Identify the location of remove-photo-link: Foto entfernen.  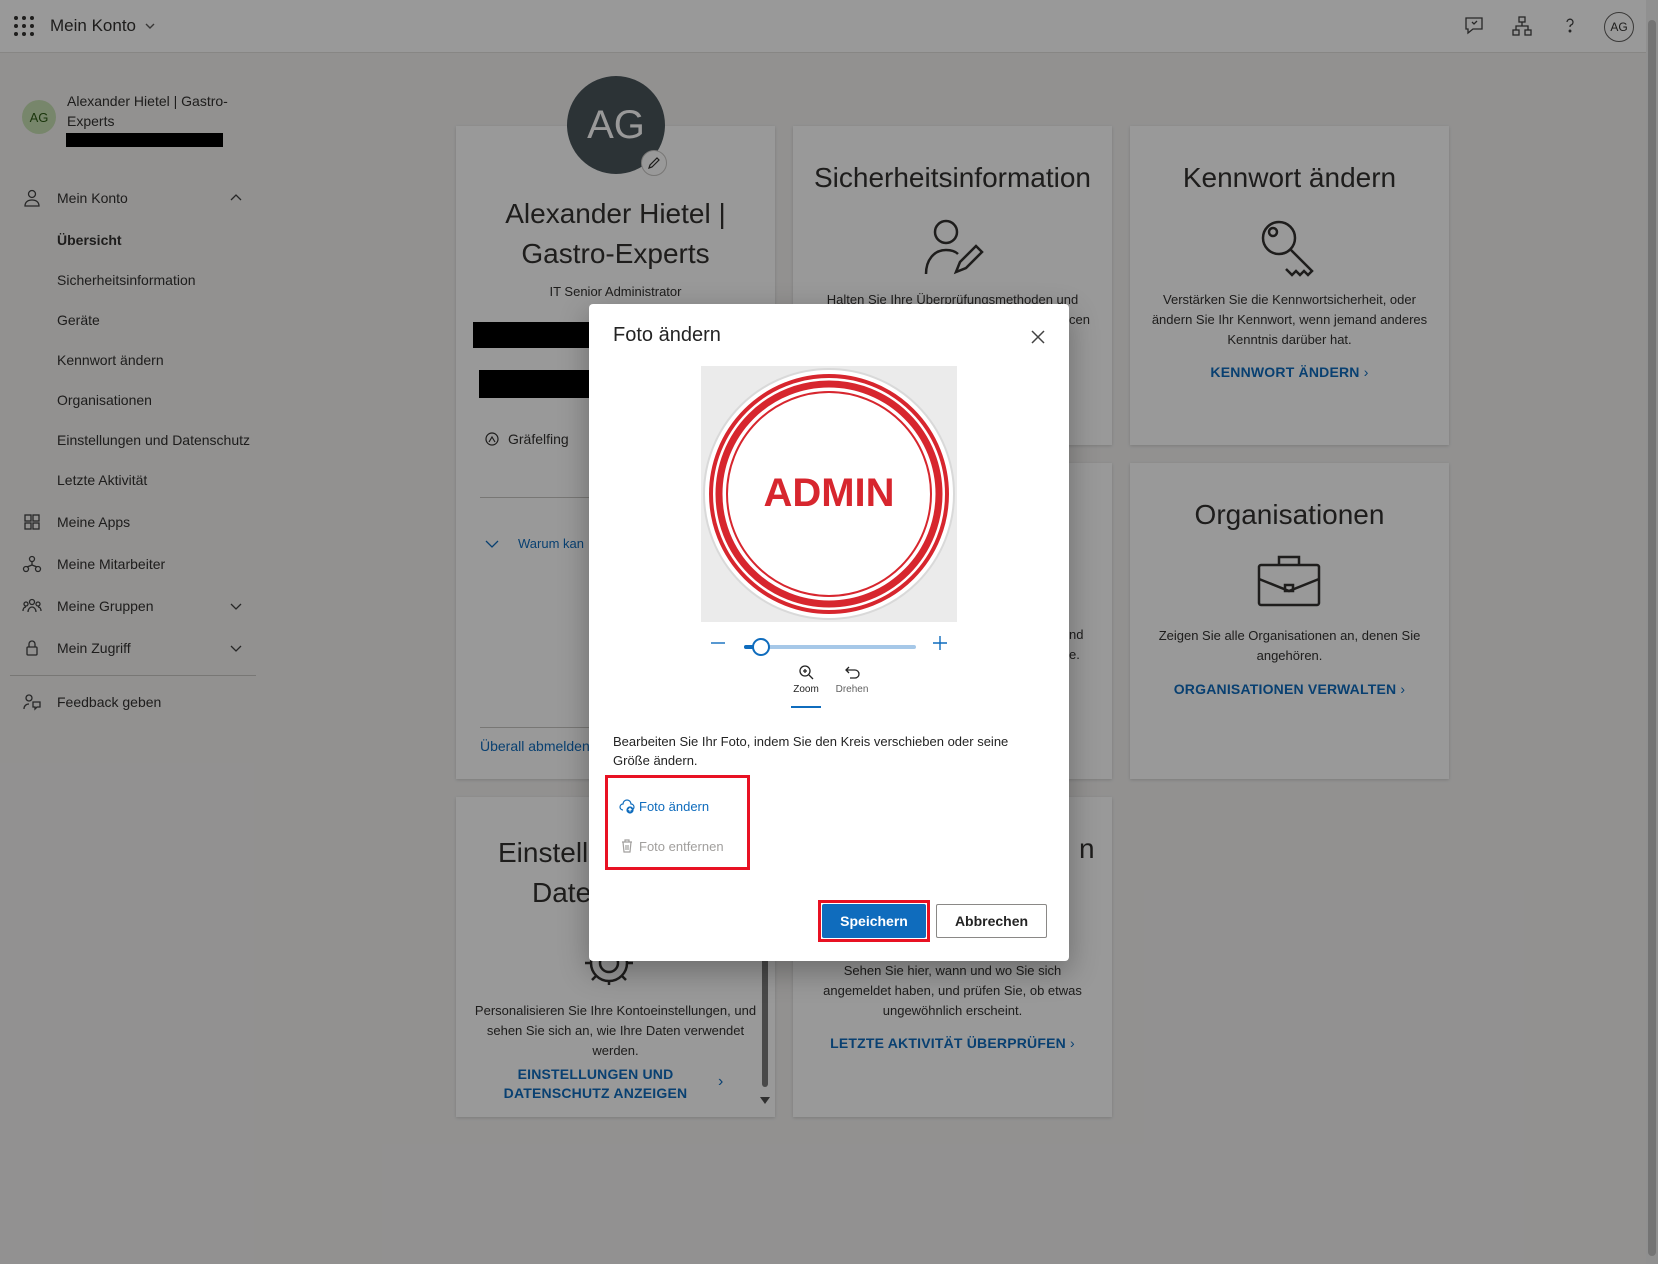
(671, 846).